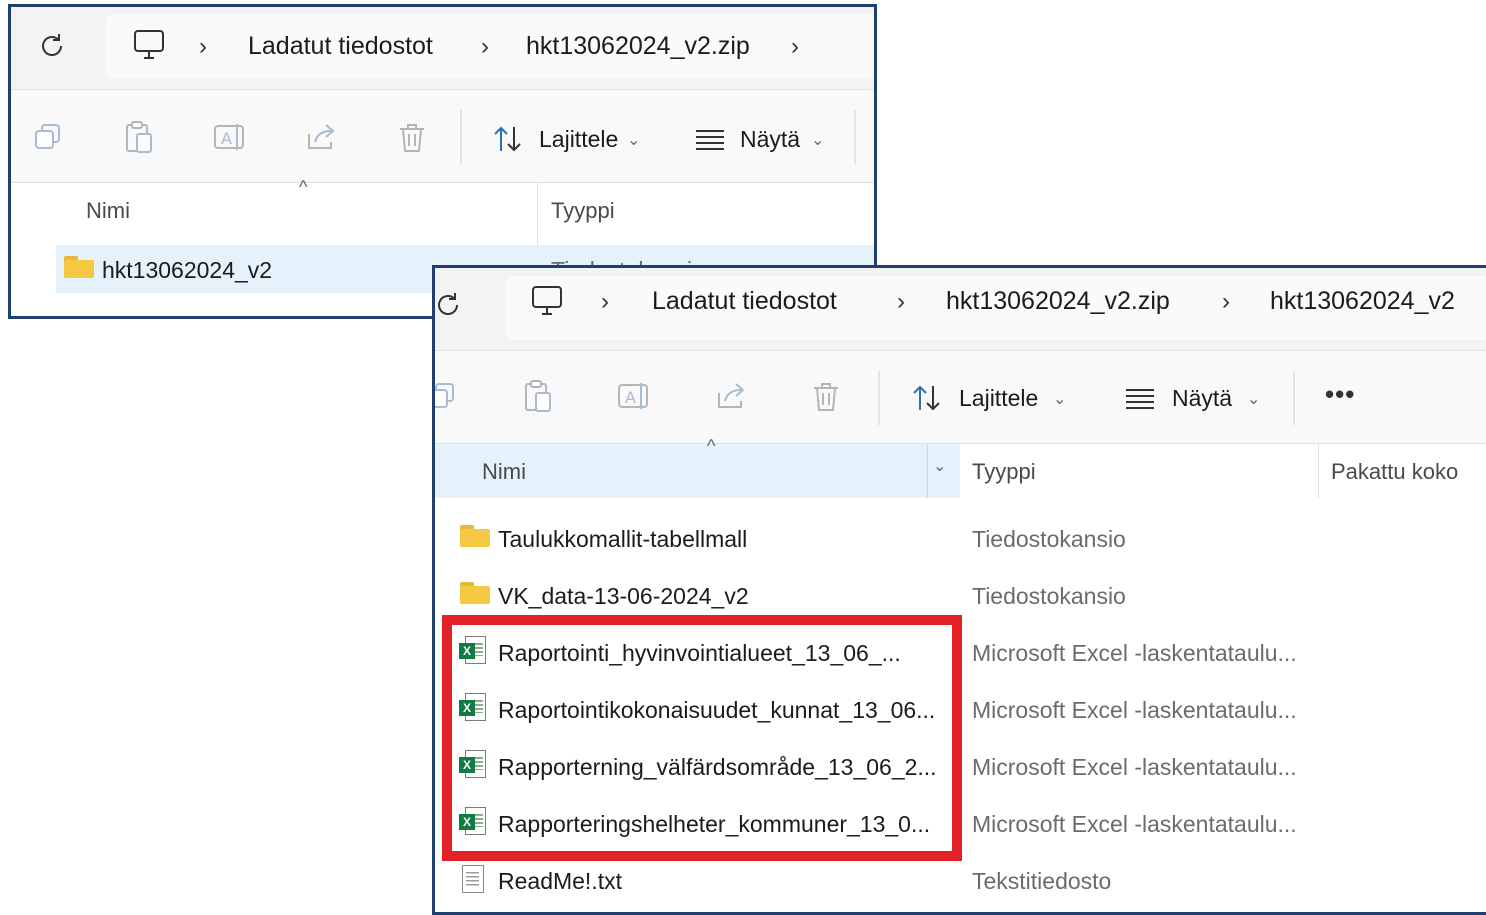  Describe the element at coordinates (1042, 881) in the screenshot. I see `file-type: Tekstitiedosto` at that location.